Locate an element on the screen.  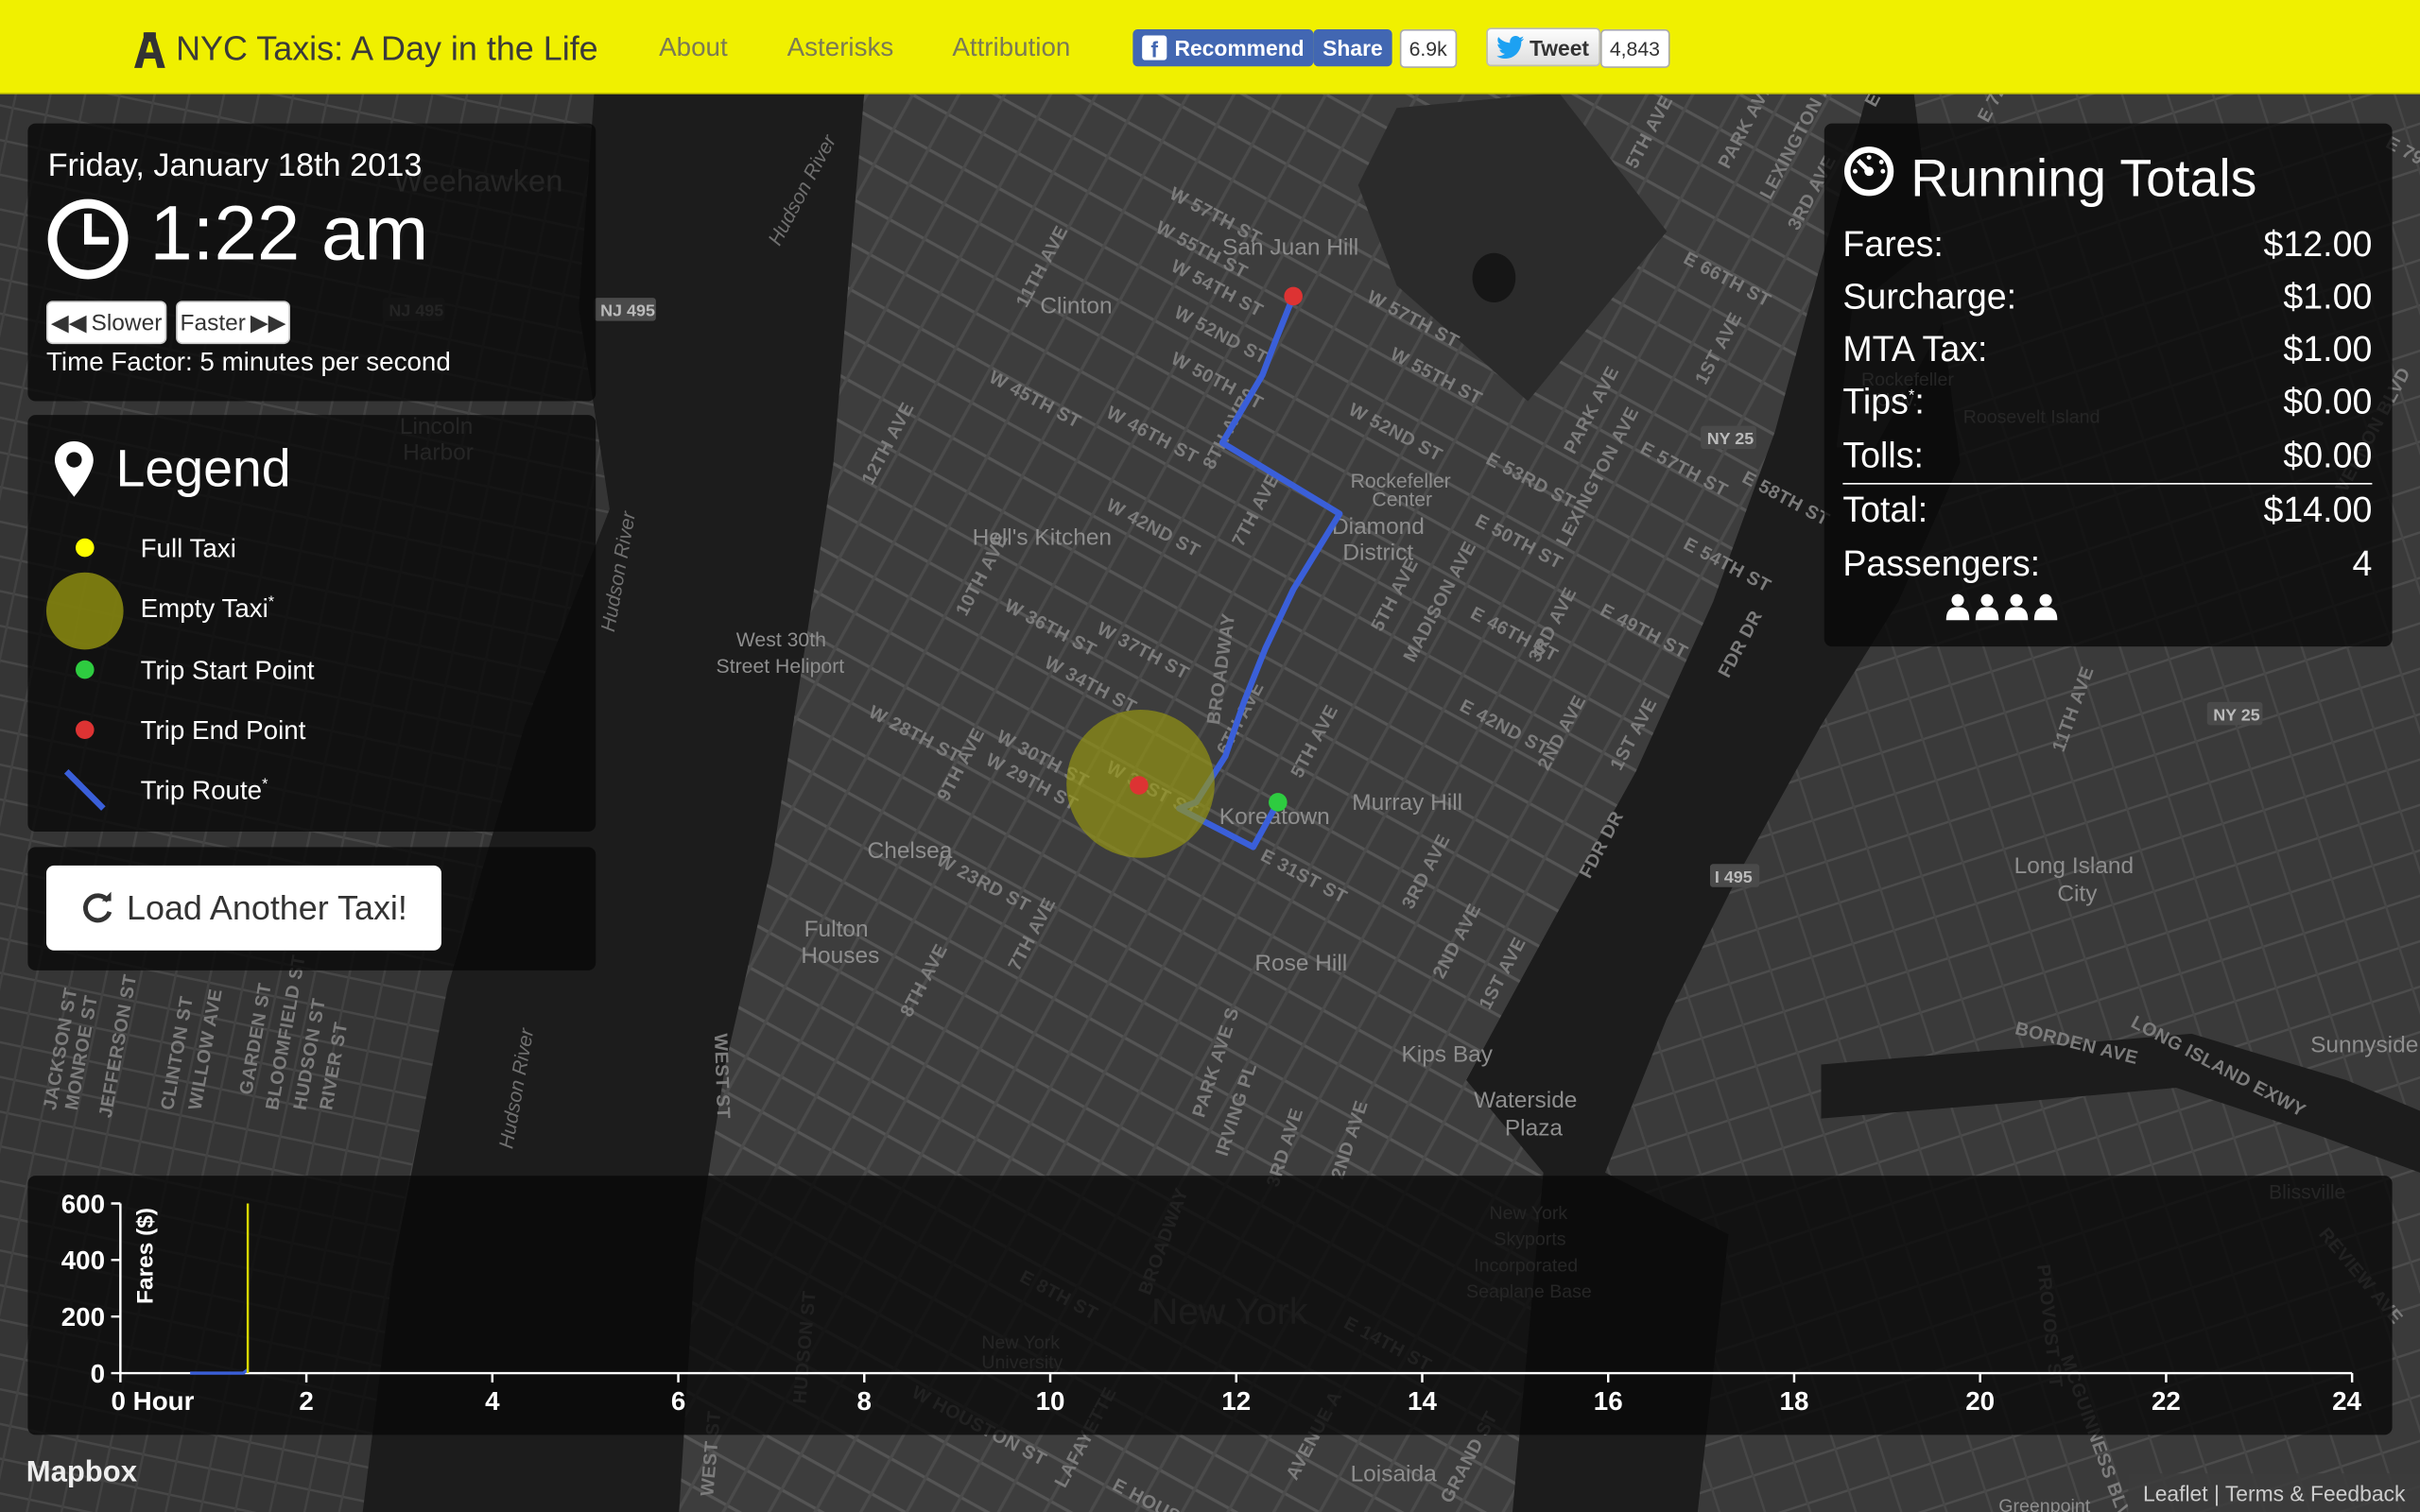
totals-divider is located at coordinates (2107, 484).